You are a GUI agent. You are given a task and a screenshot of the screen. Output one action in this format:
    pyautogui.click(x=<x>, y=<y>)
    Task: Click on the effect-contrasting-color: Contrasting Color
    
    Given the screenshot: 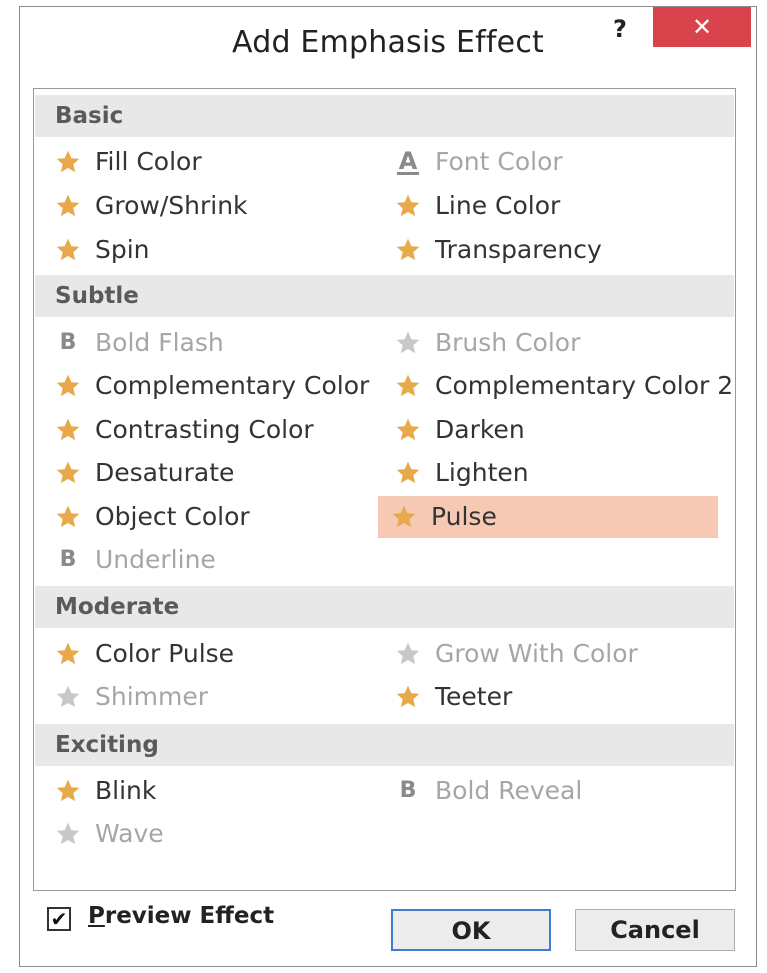 What is the action you would take?
    pyautogui.click(x=212, y=430)
    